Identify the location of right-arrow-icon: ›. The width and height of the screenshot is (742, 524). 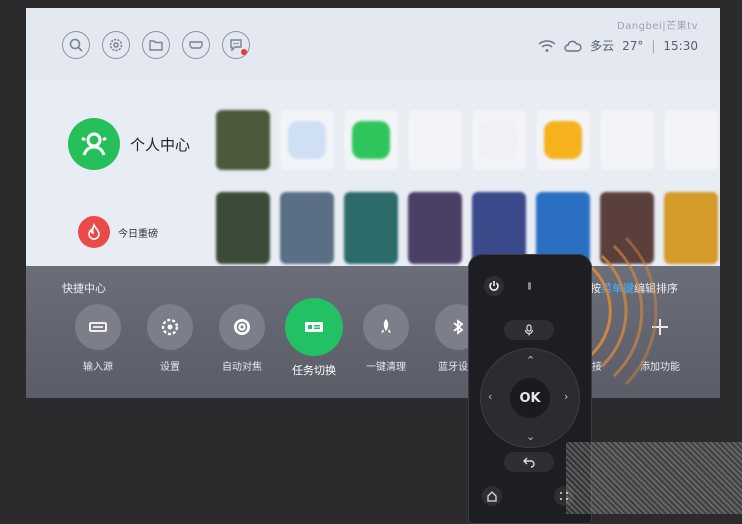
(566, 396).